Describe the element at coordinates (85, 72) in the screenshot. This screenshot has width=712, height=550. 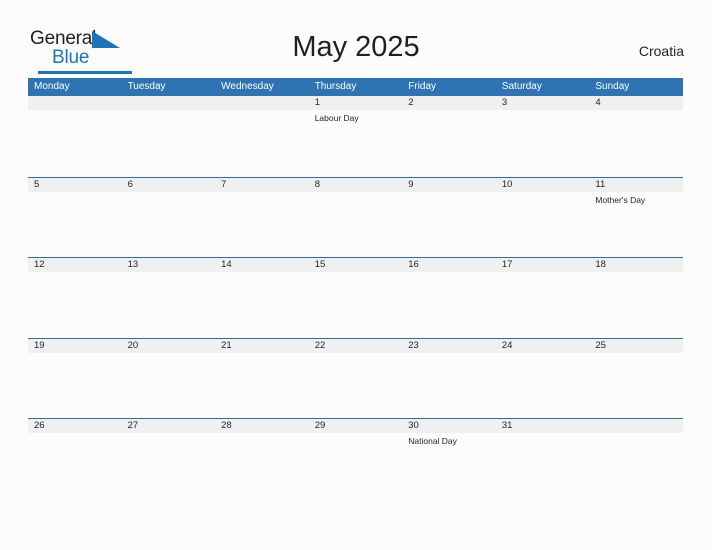
I see `brand-underline` at that location.